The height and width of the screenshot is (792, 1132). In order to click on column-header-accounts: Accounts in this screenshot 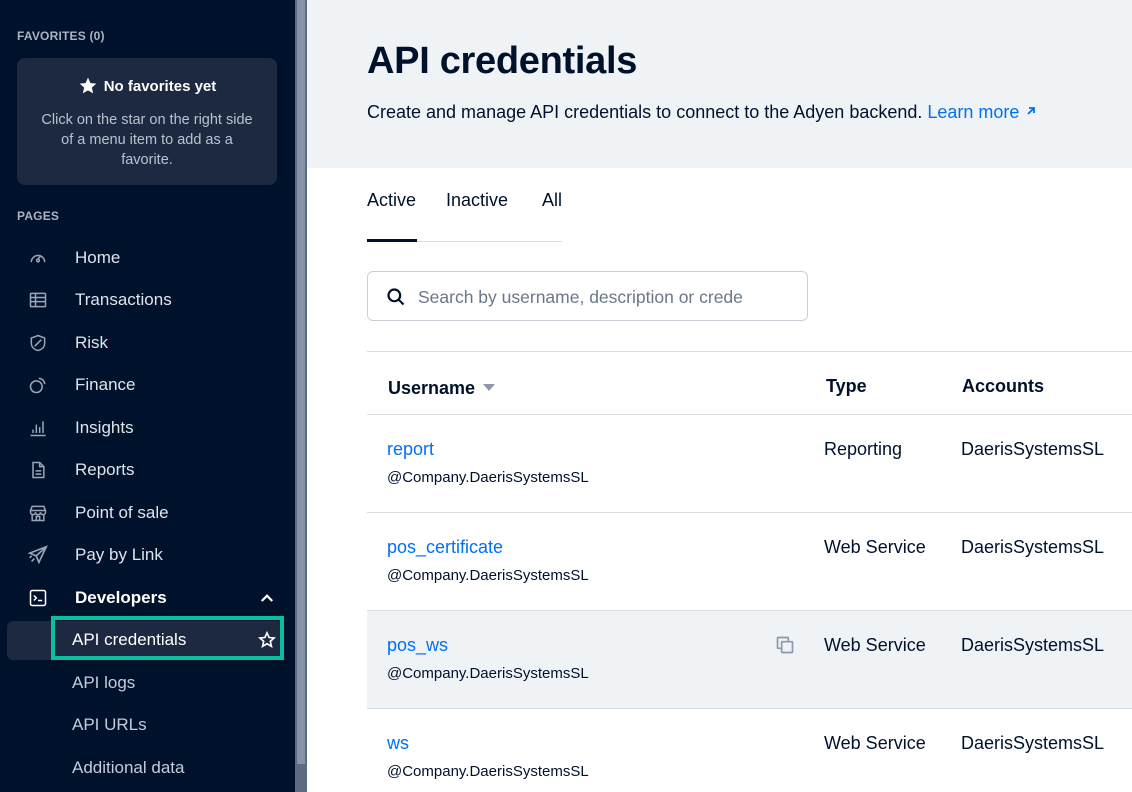, I will do `click(1003, 386)`.